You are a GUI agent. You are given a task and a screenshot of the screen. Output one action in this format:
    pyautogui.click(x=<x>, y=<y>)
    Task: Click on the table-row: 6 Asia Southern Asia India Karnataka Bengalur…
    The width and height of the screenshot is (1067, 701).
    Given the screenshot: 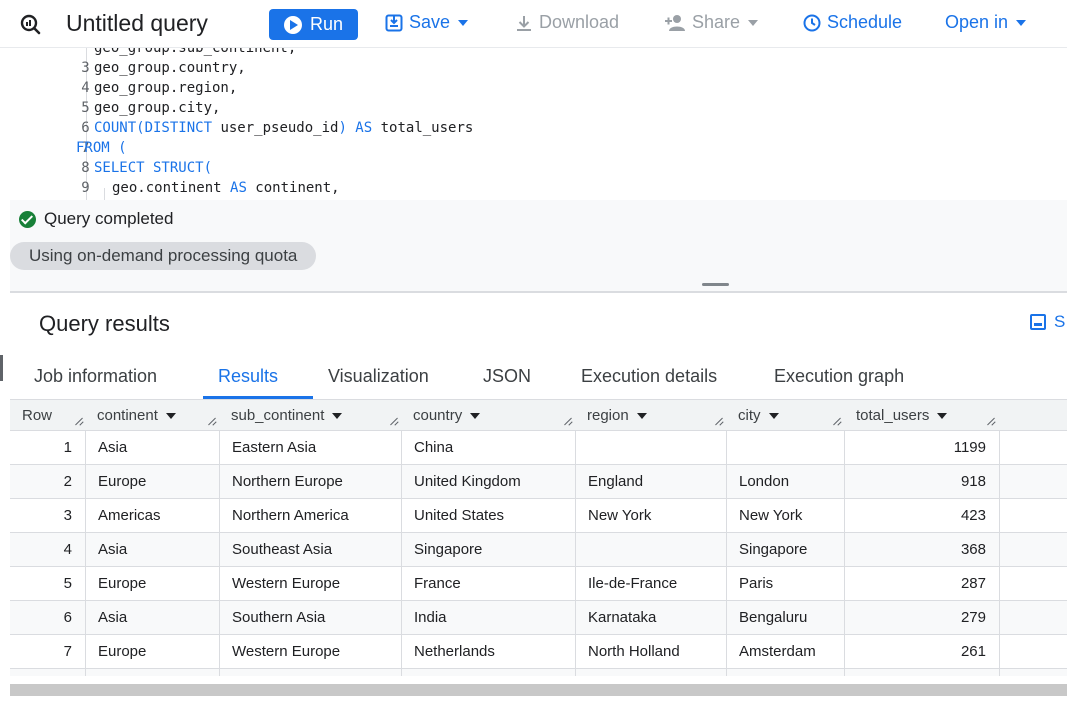 What is the action you would take?
    pyautogui.click(x=538, y=618)
    